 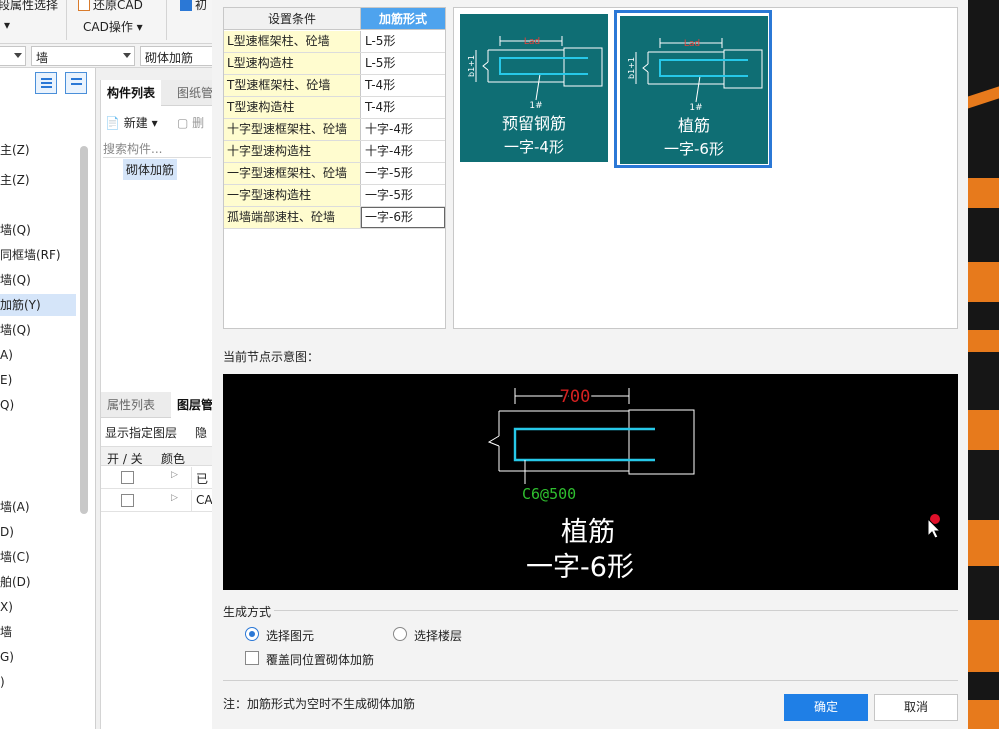 What do you see at coordinates (83, 56) in the screenshot?
I see `type-select: 墙` at bounding box center [83, 56].